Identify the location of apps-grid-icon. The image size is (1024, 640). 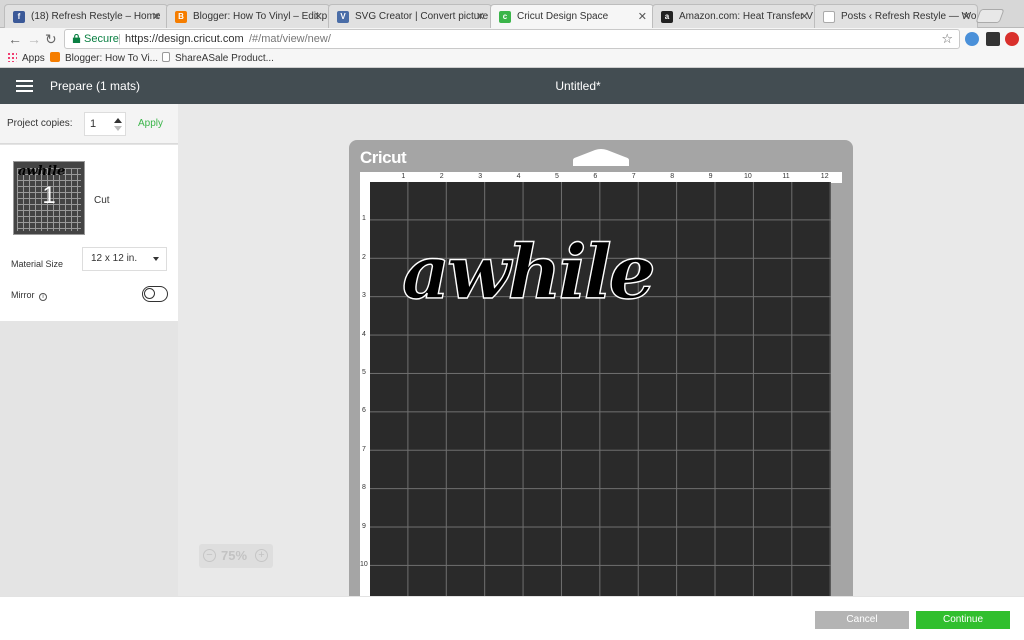
(12, 57).